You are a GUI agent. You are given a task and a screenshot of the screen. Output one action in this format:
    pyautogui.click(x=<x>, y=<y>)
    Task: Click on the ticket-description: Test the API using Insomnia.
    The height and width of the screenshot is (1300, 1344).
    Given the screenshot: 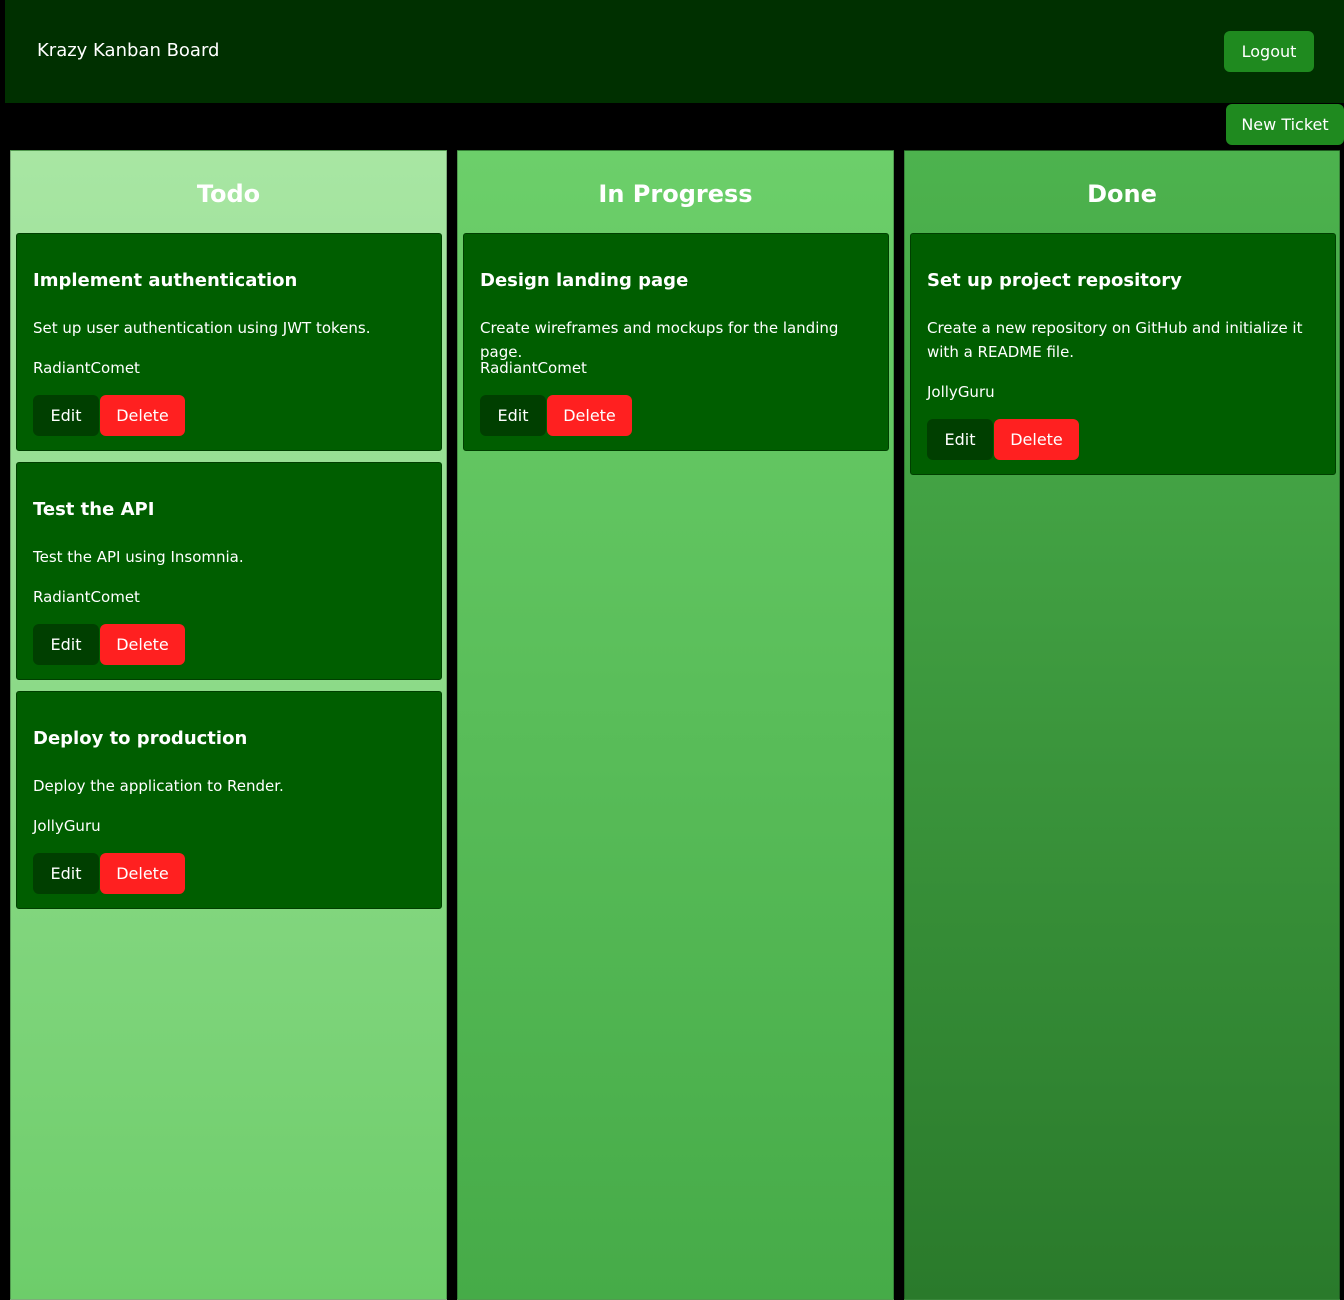 What is the action you would take?
    pyautogui.click(x=138, y=557)
    